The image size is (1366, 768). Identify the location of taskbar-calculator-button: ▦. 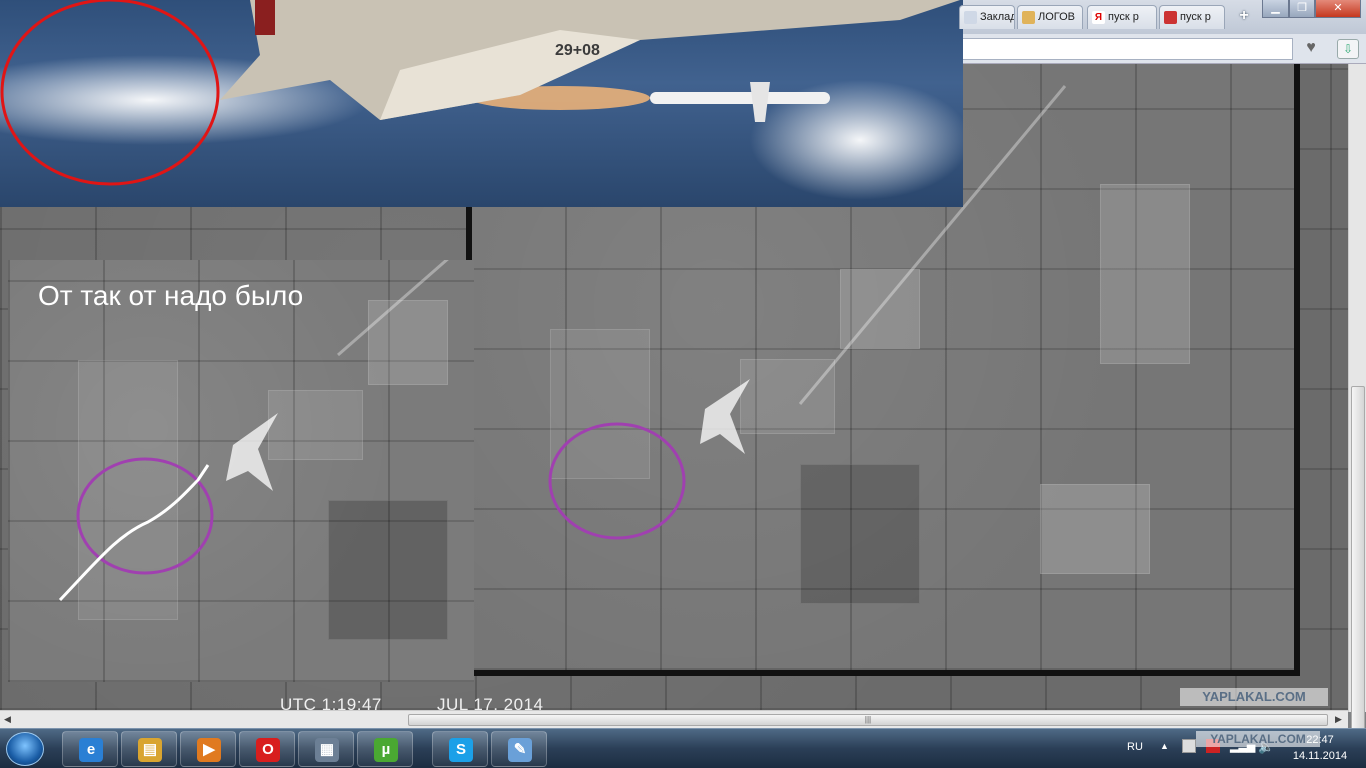
(326, 749).